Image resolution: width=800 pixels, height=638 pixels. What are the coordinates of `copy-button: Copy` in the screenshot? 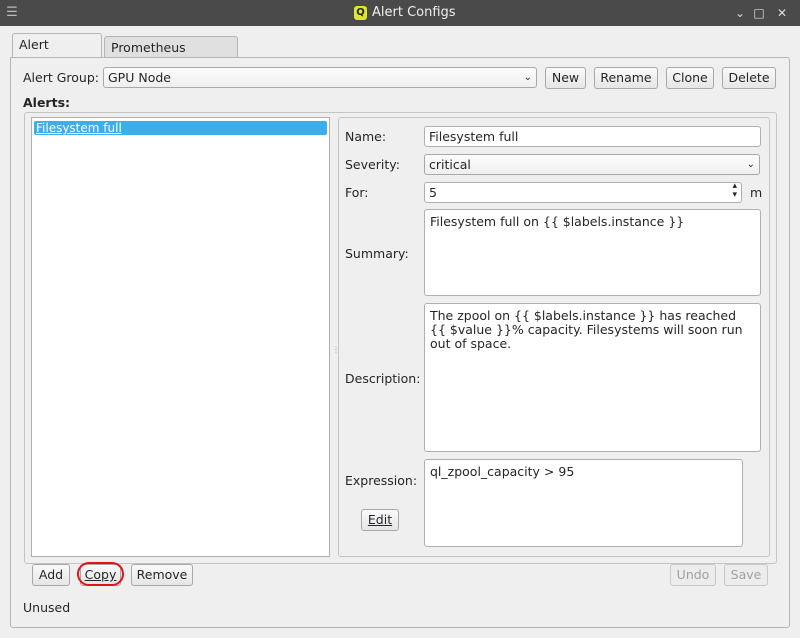 It's located at (100, 575).